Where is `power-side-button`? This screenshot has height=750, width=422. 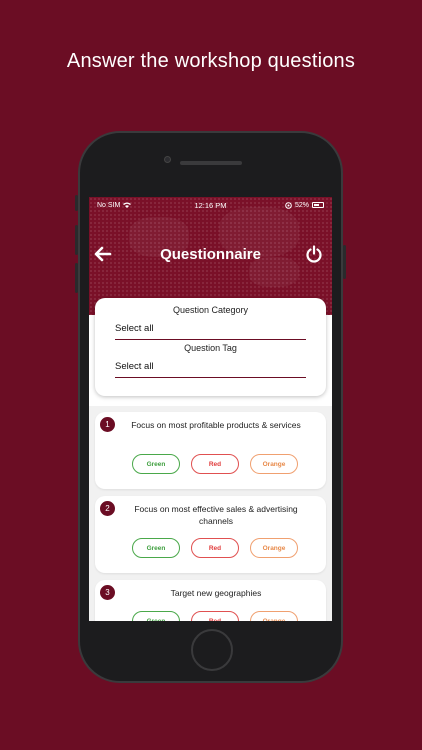 power-side-button is located at coordinates (344, 262).